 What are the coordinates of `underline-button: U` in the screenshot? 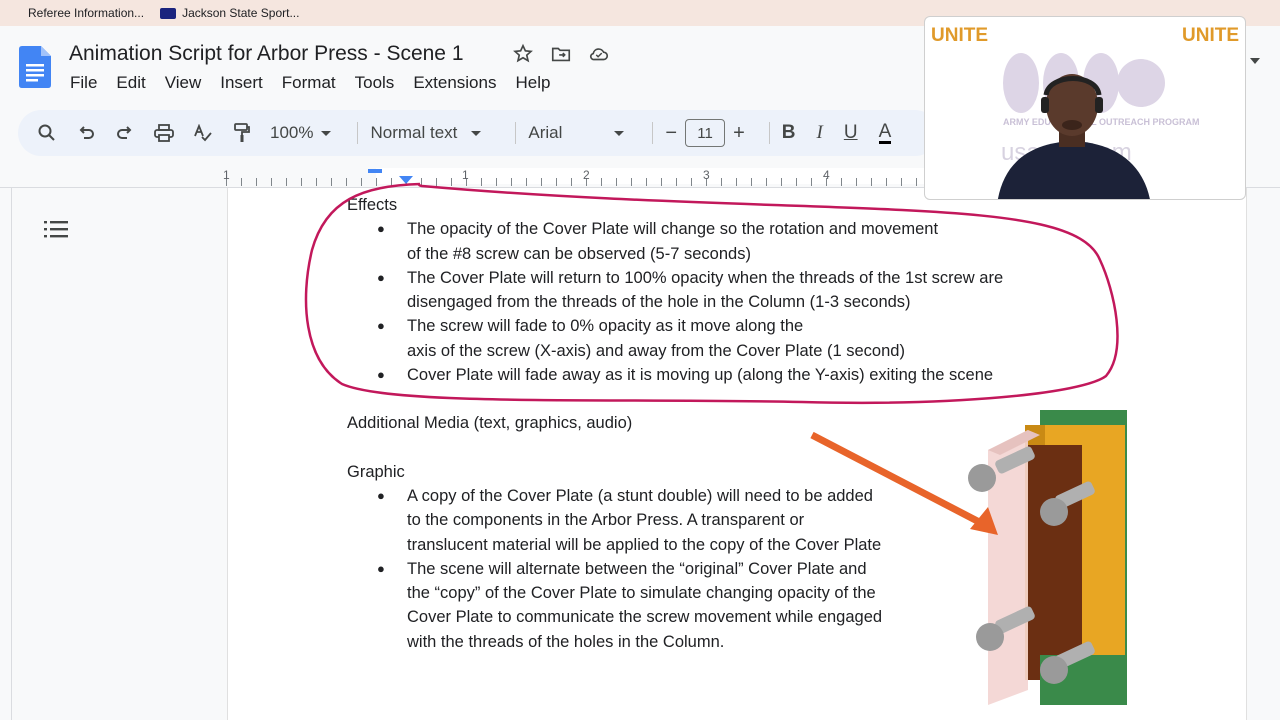 It's located at (851, 133).